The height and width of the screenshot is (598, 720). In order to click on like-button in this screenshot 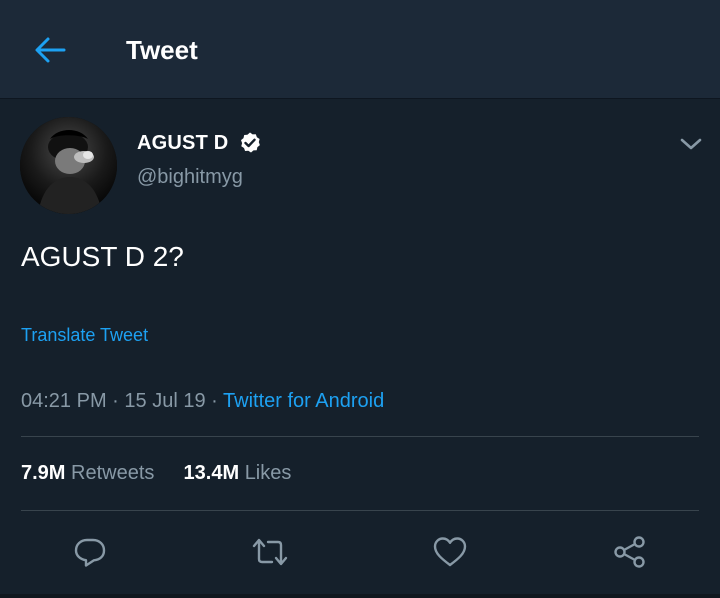, I will do `click(450, 552)`.